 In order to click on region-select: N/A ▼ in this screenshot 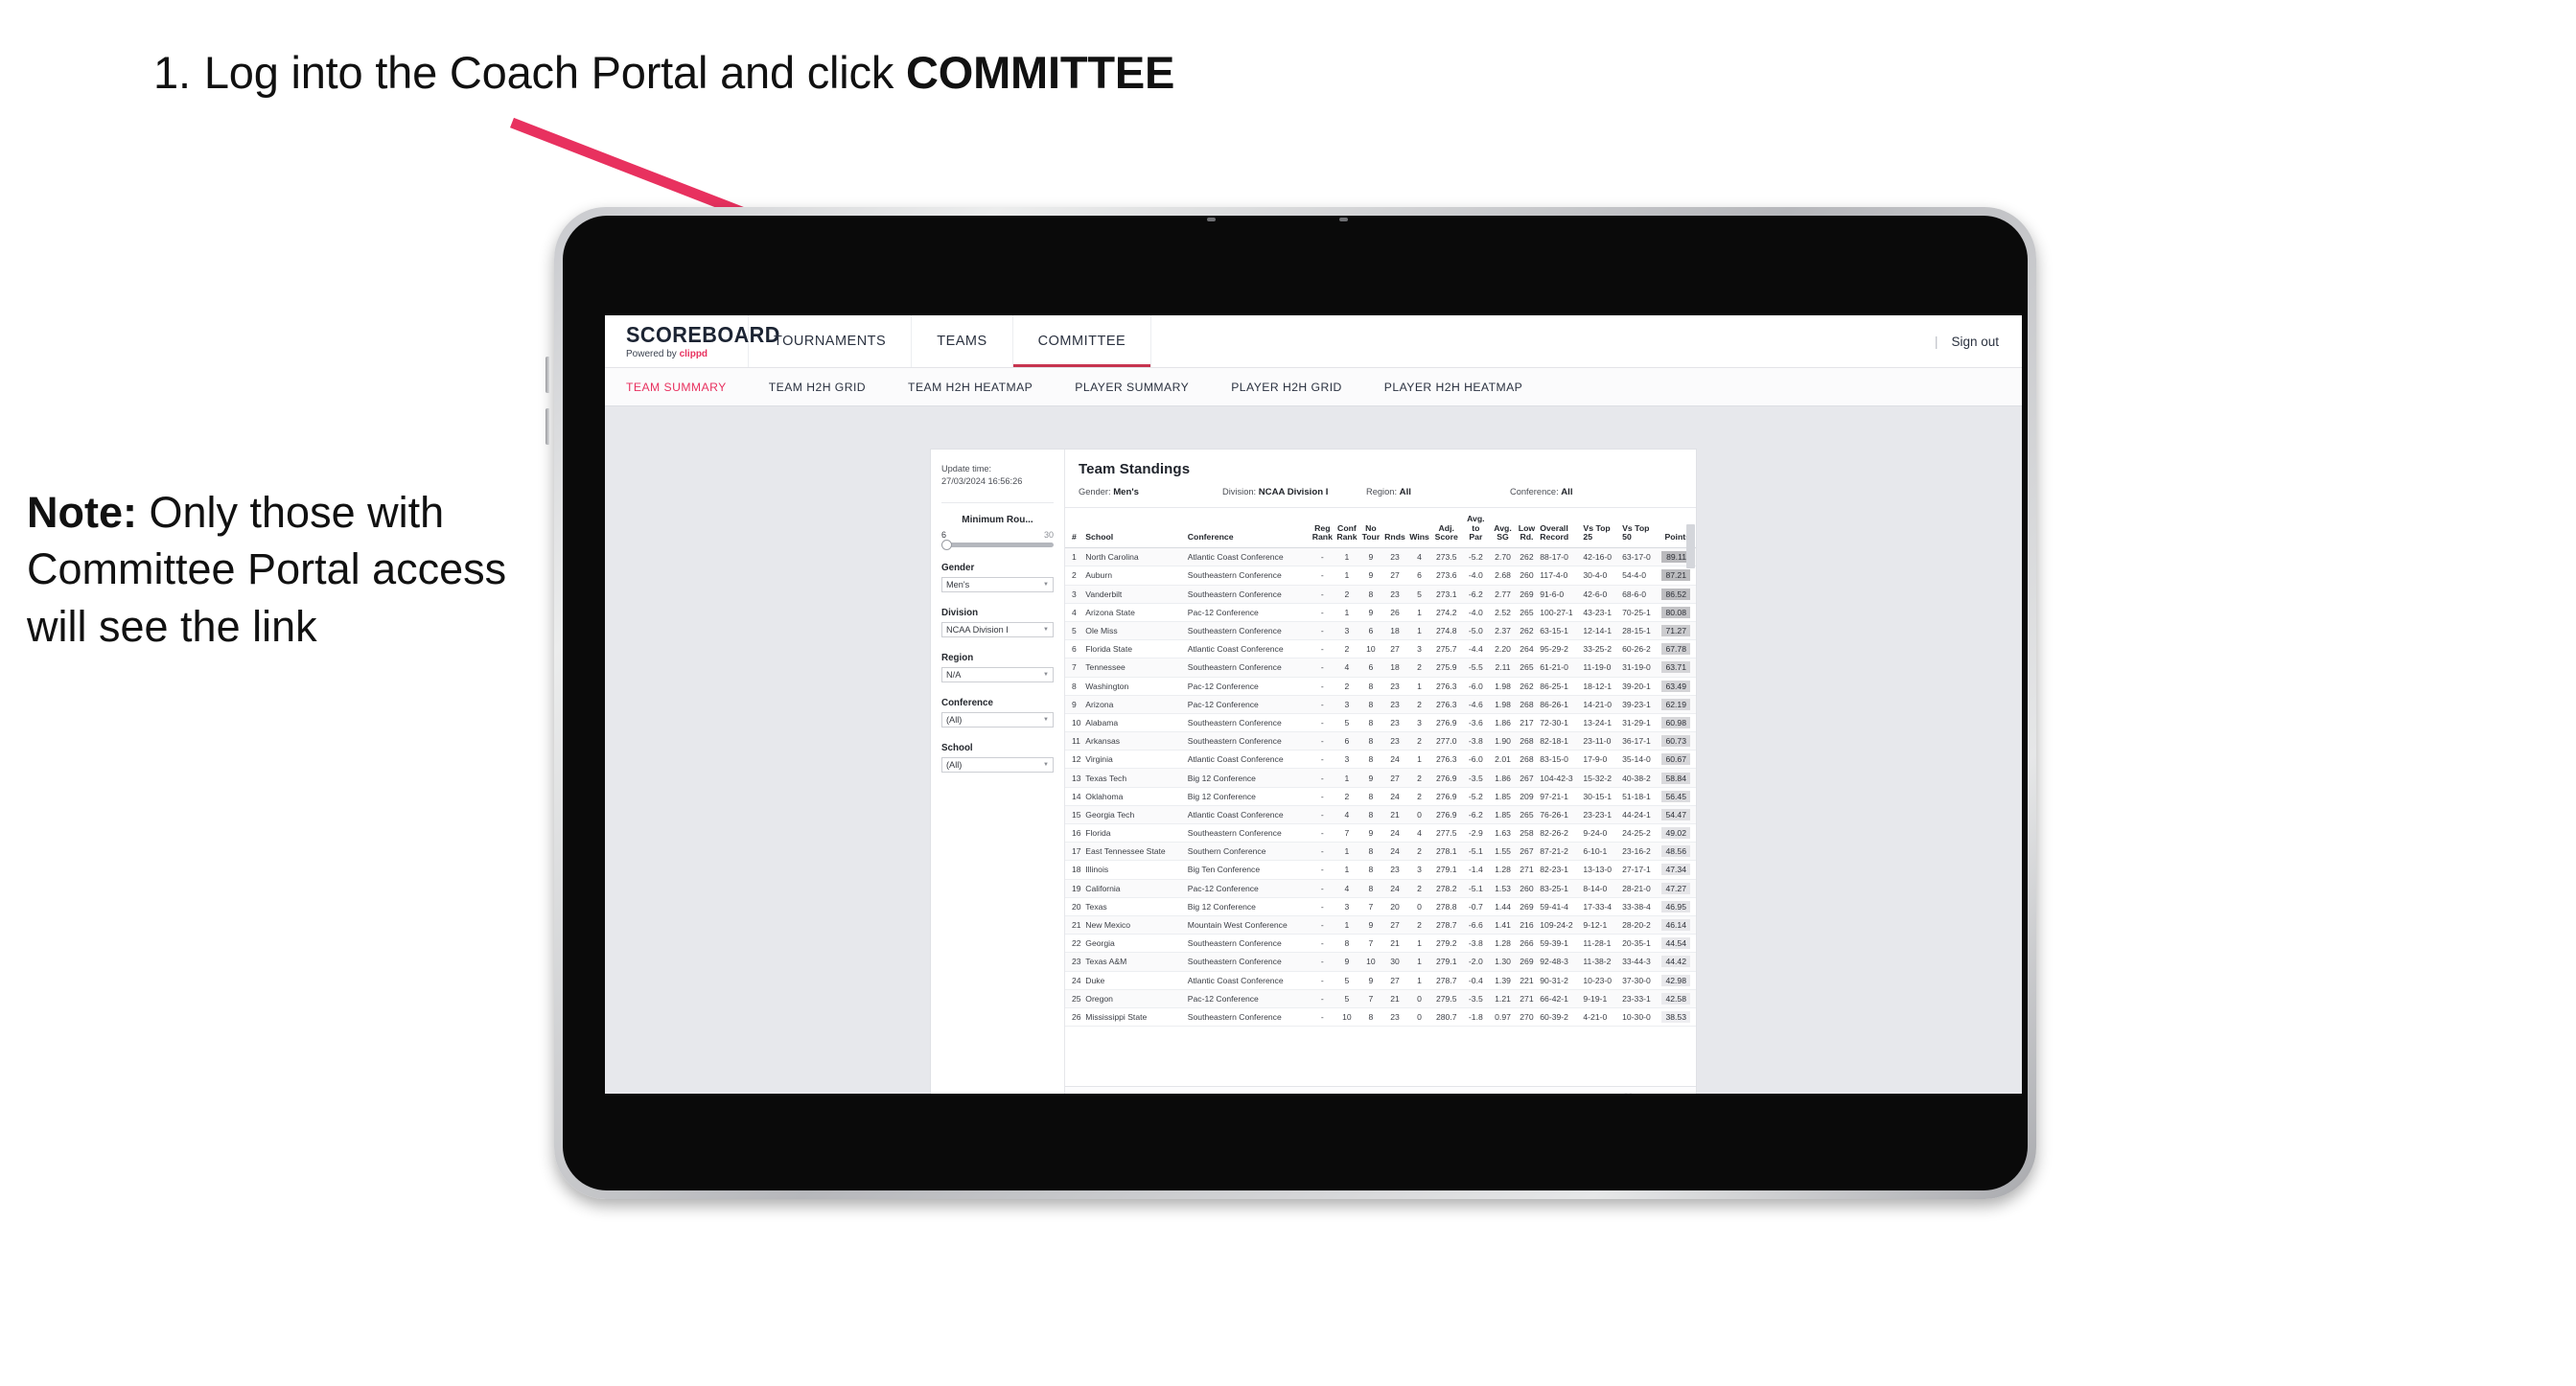, I will do `click(997, 674)`.